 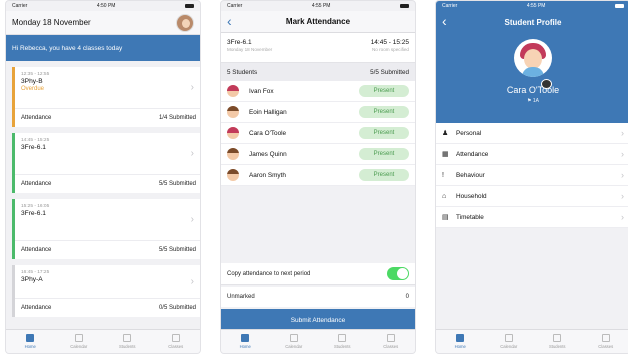 I want to click on class-card-header: 16:45 - 17:25 3Phy-A ›, so click(x=107, y=282).